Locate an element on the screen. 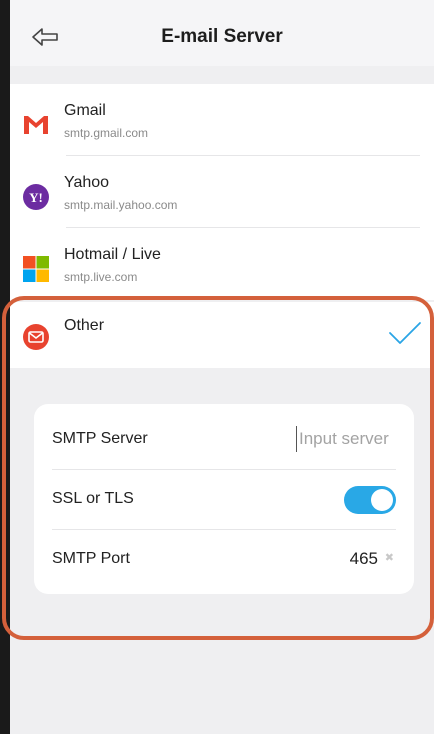  smtp-port-row: SMTP Port 465 ✖ is located at coordinates (224, 560).